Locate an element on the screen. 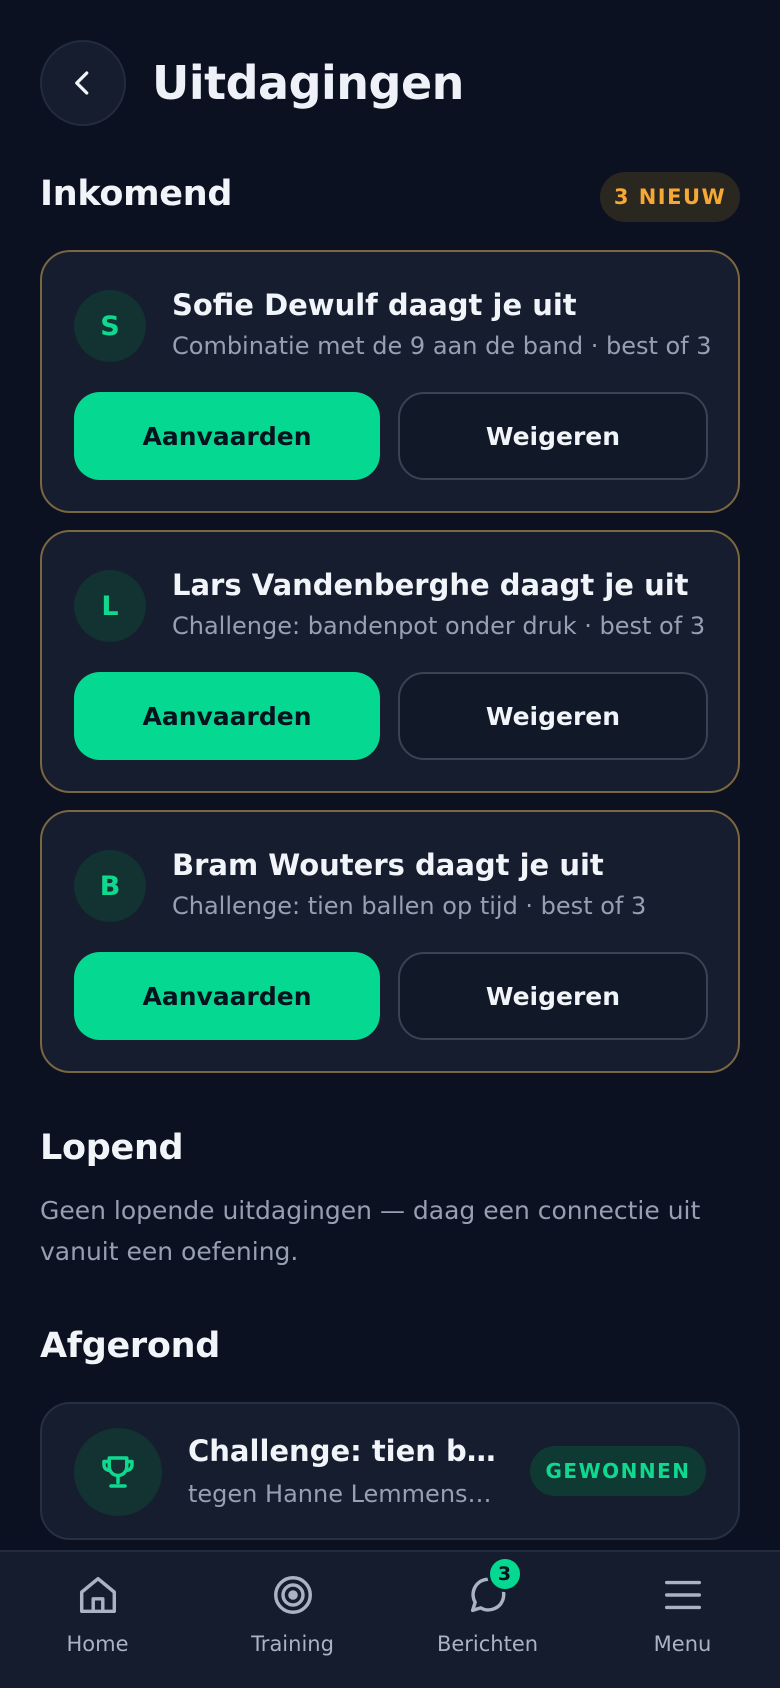 The image size is (780, 1688). nav-item-menu: Menu is located at coordinates (682, 1620).